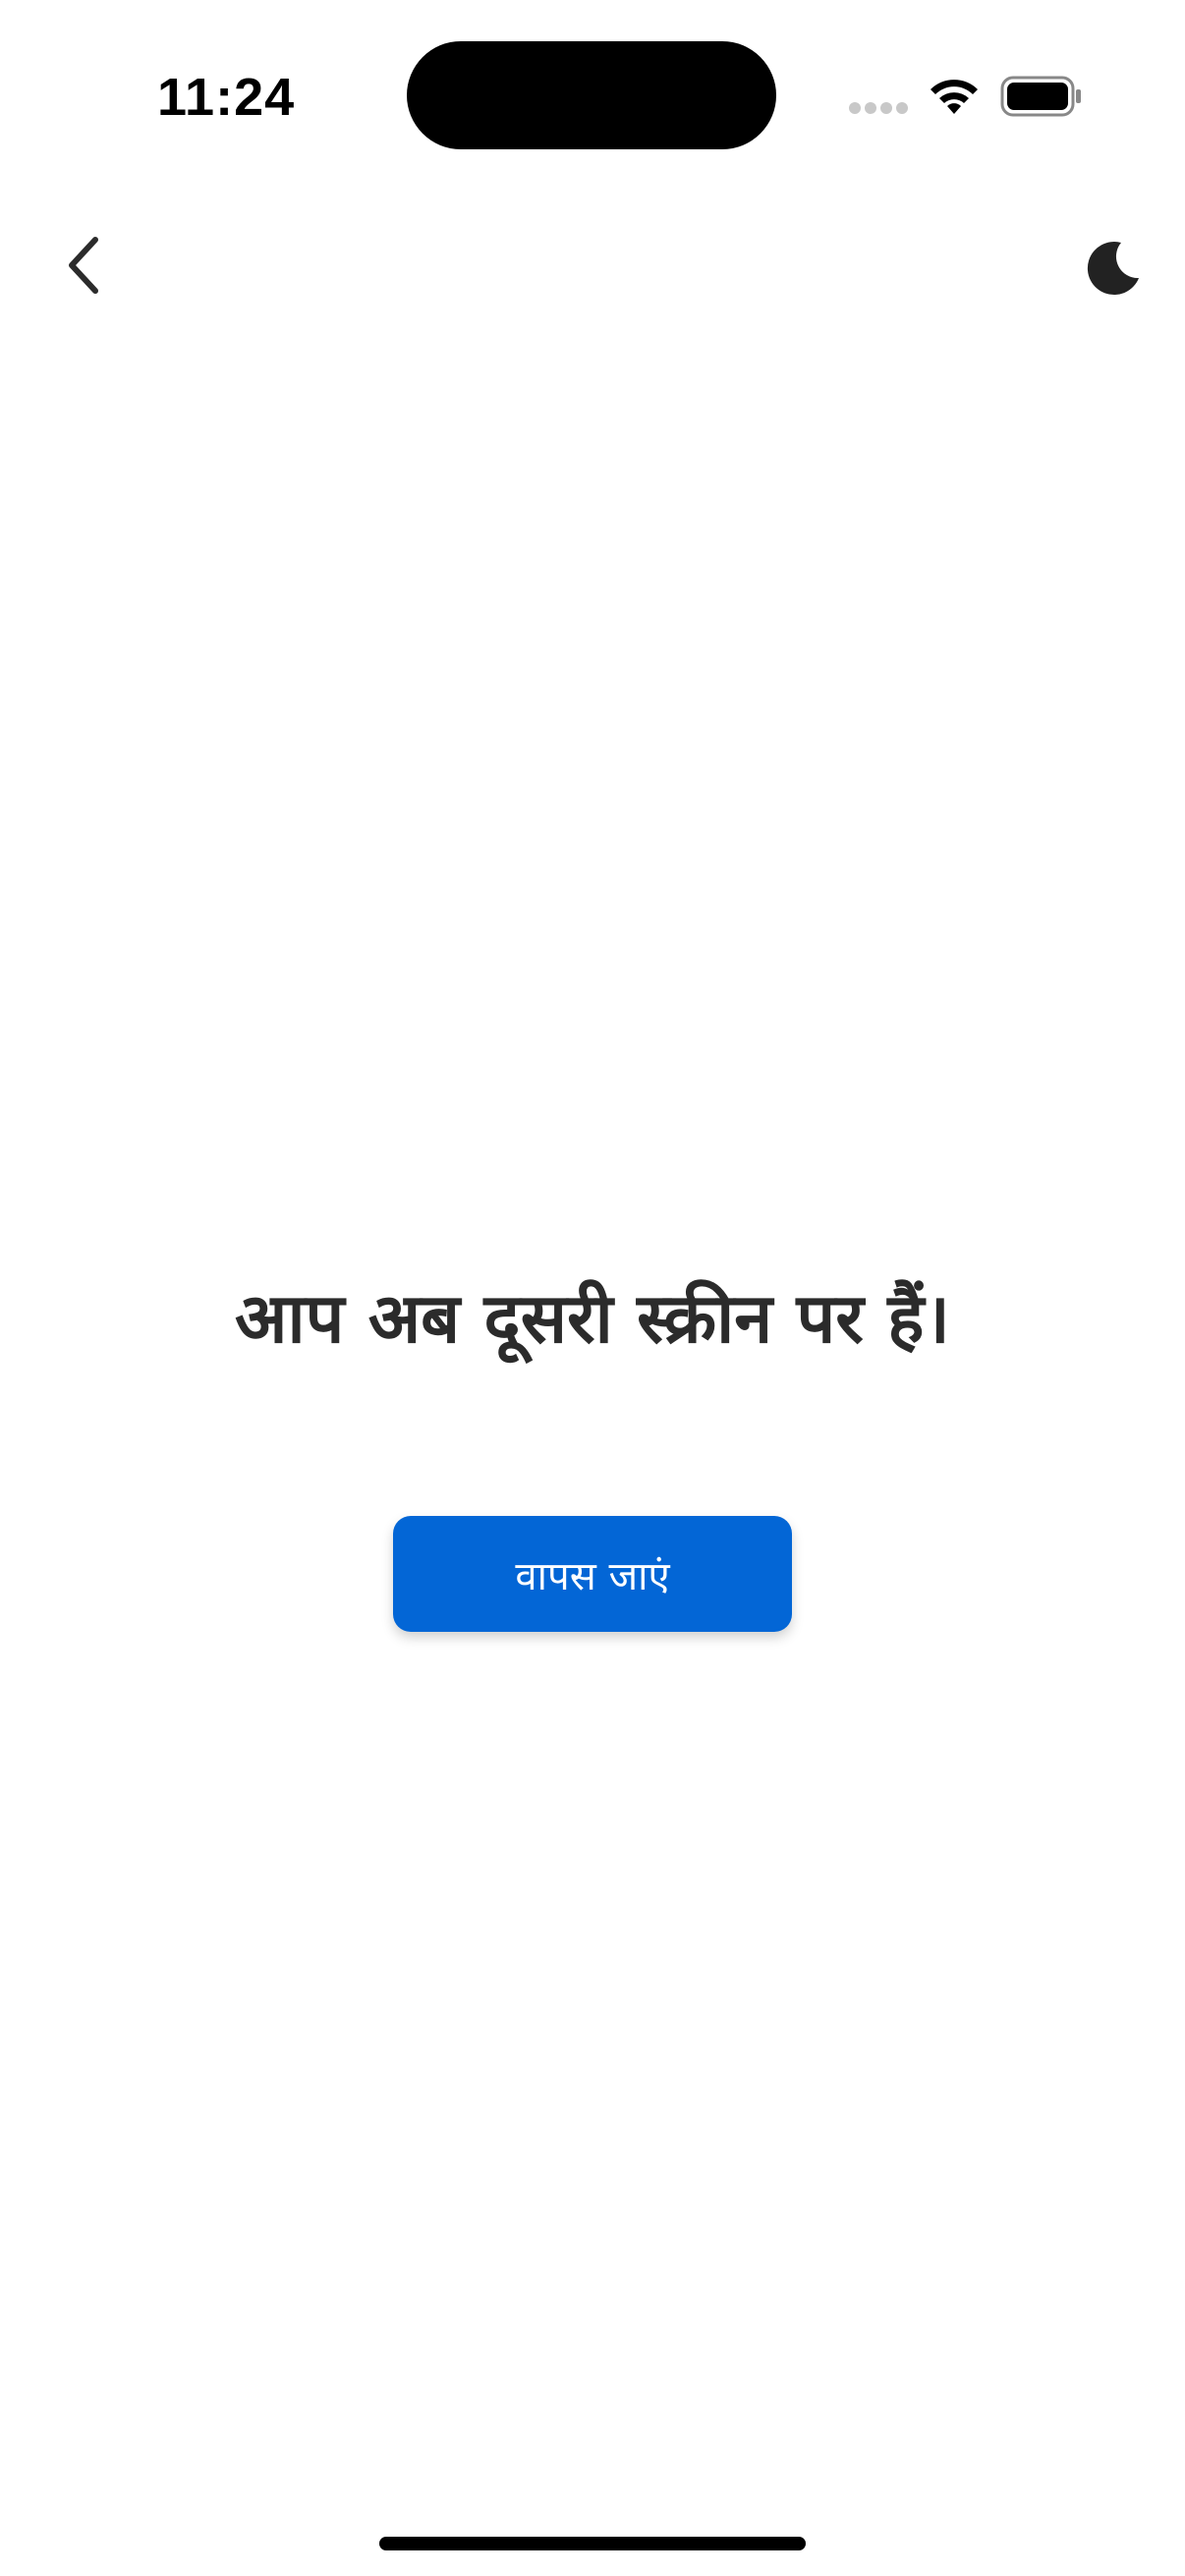  I want to click on status-bar: 11:24, so click(592, 98).